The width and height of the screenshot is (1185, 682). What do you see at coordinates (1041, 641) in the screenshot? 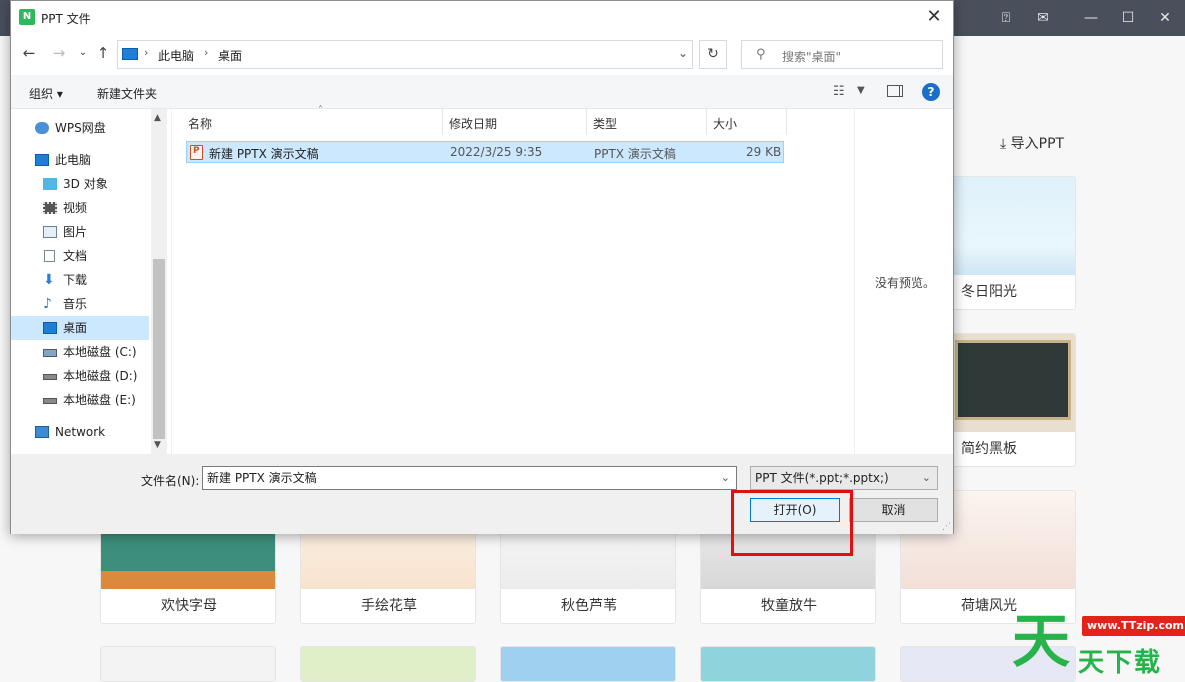
I see `watermark-logo: 天` at bounding box center [1041, 641].